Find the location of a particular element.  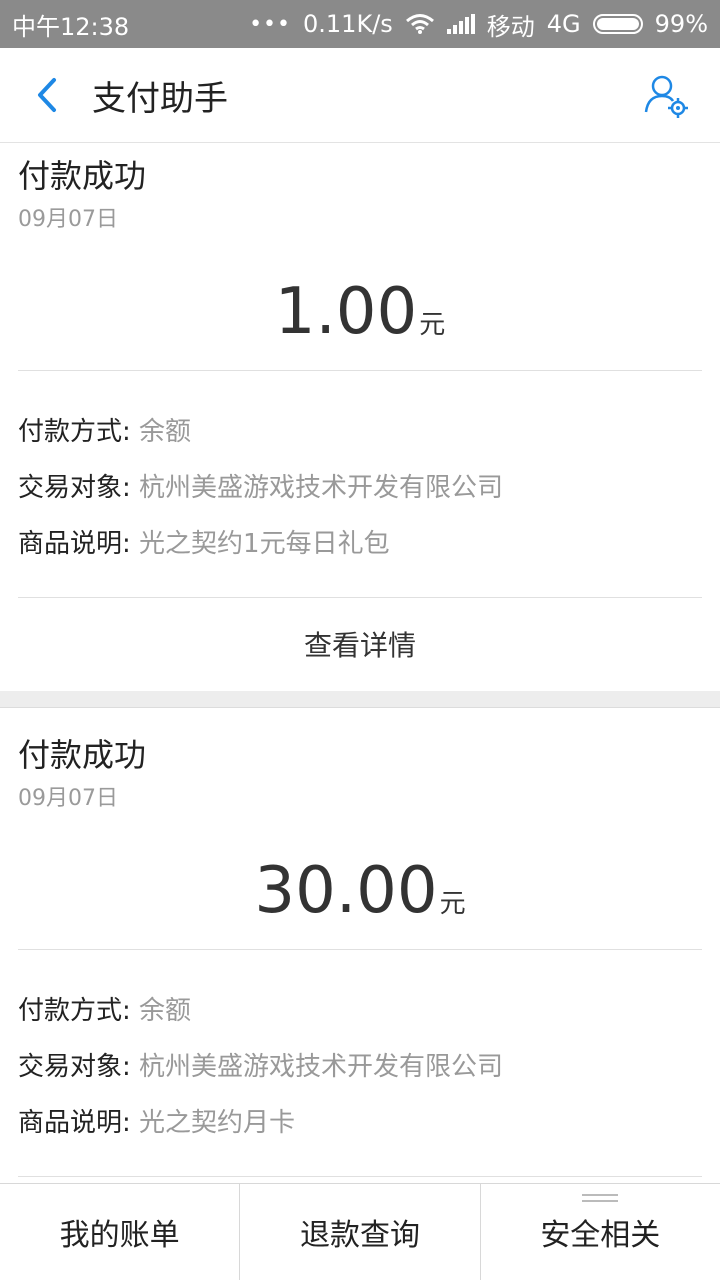

status-indicators: ••• 0.11K/s 移动 4G 99% is located at coordinates (478, 24).